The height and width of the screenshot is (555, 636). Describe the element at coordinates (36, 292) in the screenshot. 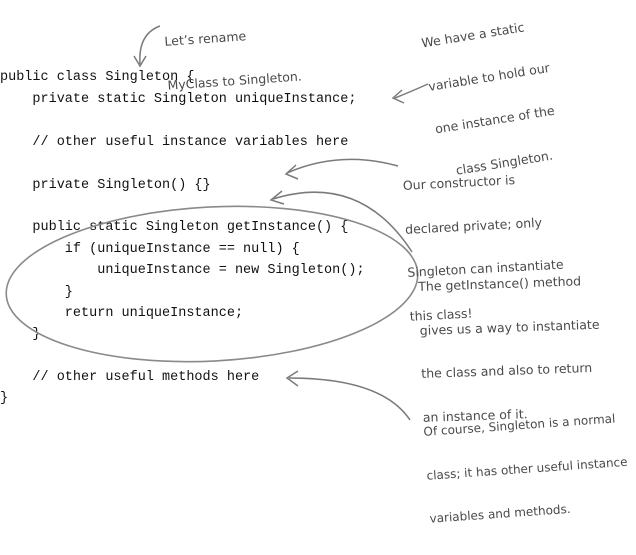

I see `code-line-11: }` at that location.